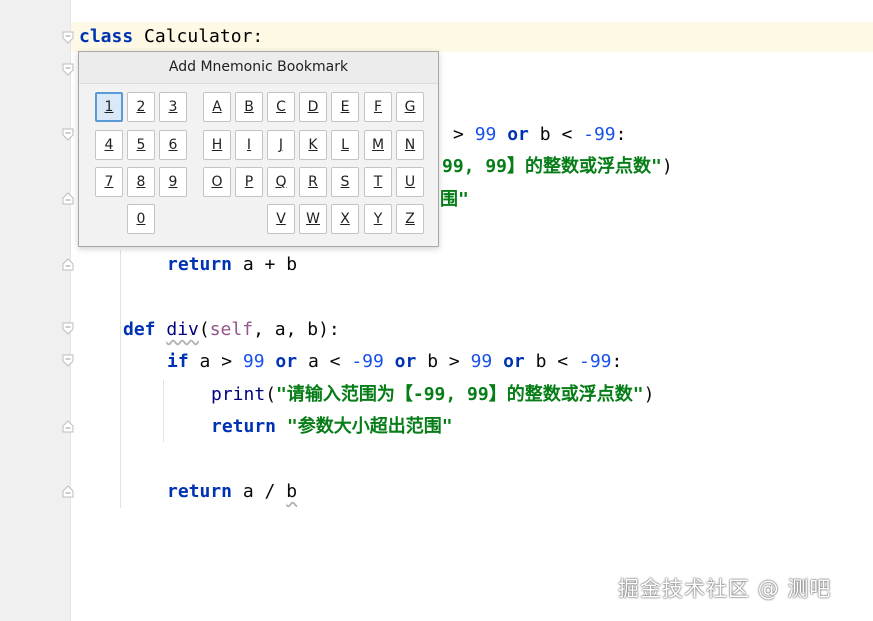 The height and width of the screenshot is (621, 873). What do you see at coordinates (281, 107) in the screenshot?
I see `mnemonic-key-c: C` at bounding box center [281, 107].